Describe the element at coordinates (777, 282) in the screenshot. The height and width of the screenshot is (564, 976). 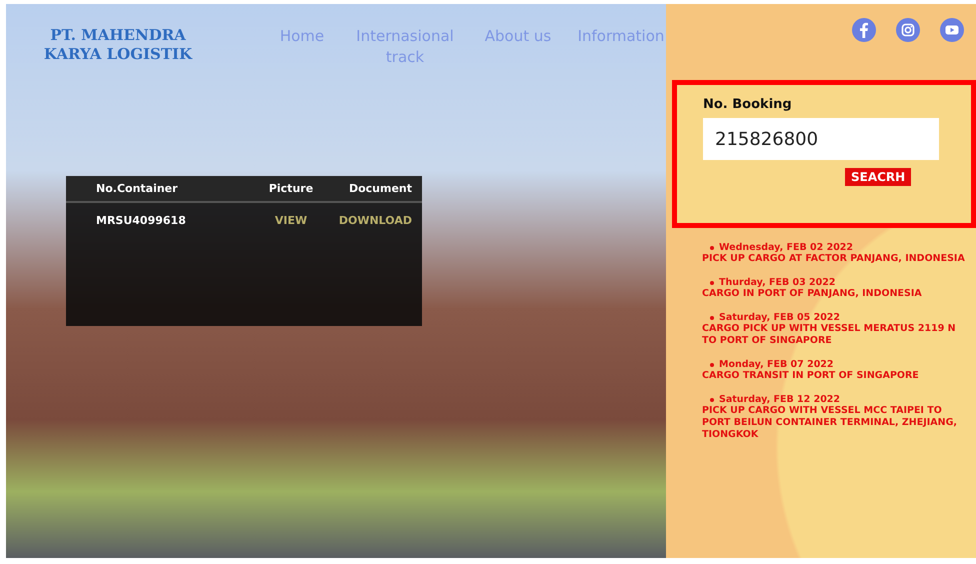
I see `event-date: Thurday, FEB 03 2022` at that location.